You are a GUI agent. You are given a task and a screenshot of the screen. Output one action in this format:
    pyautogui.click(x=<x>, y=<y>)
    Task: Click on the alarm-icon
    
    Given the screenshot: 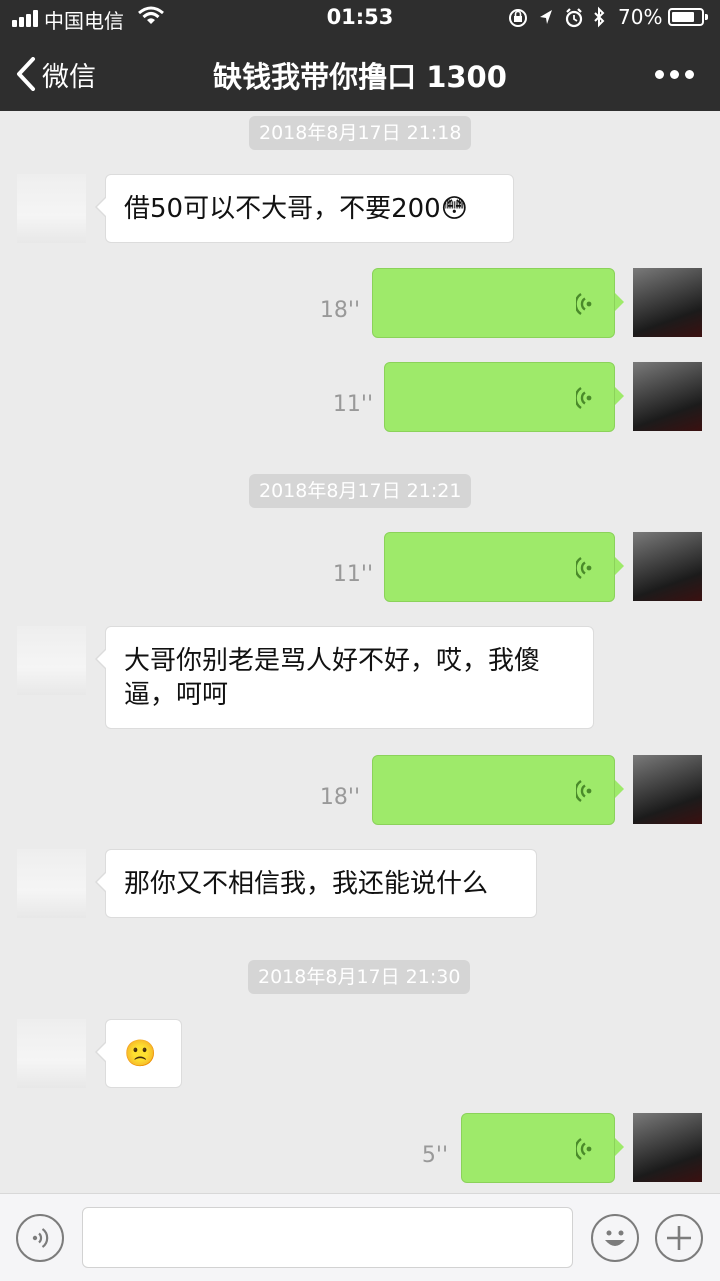 What is the action you would take?
    pyautogui.click(x=574, y=18)
    